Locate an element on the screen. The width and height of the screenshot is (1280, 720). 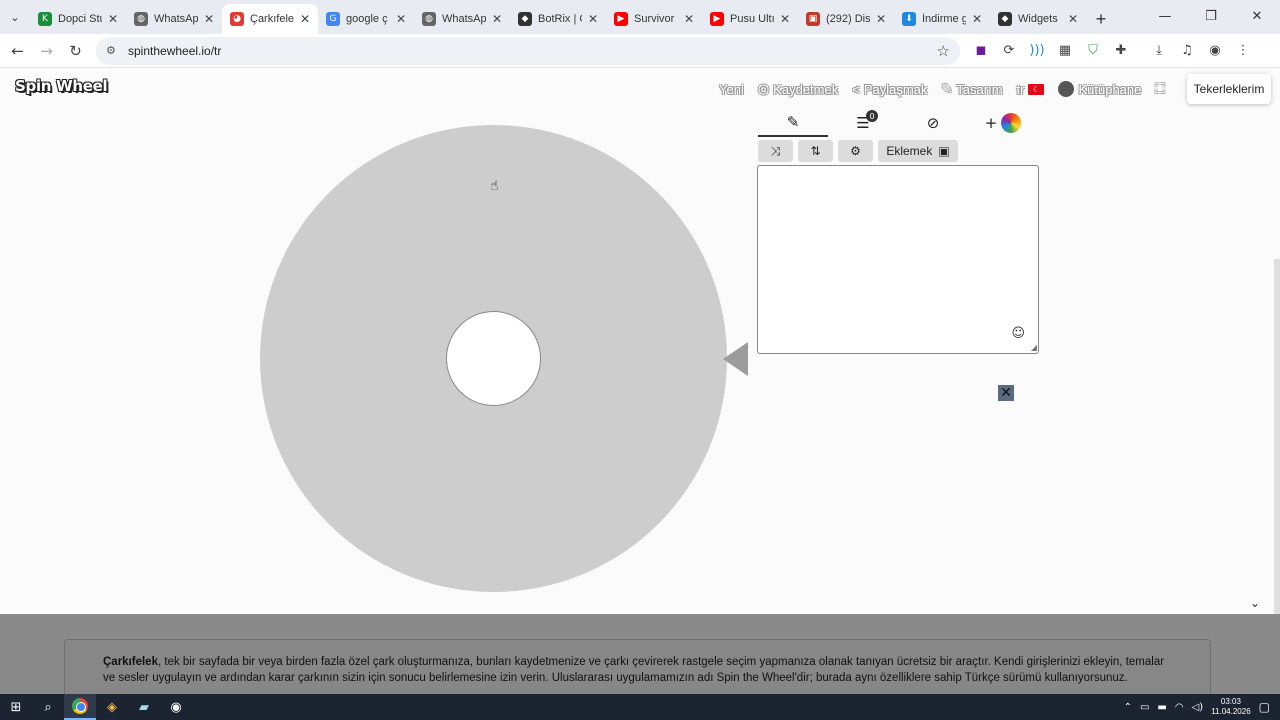
audio-extension-icon: ))) is located at coordinates (1037, 51).